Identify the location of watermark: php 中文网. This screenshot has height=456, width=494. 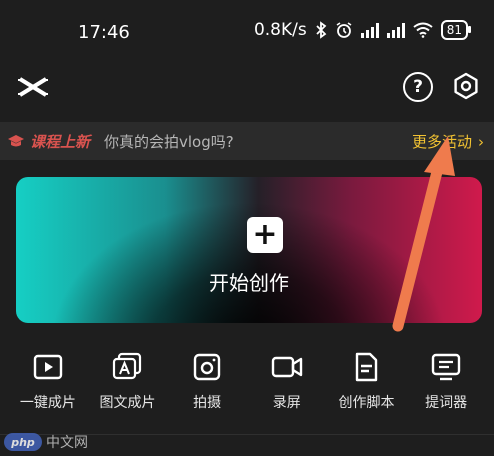
(46, 442).